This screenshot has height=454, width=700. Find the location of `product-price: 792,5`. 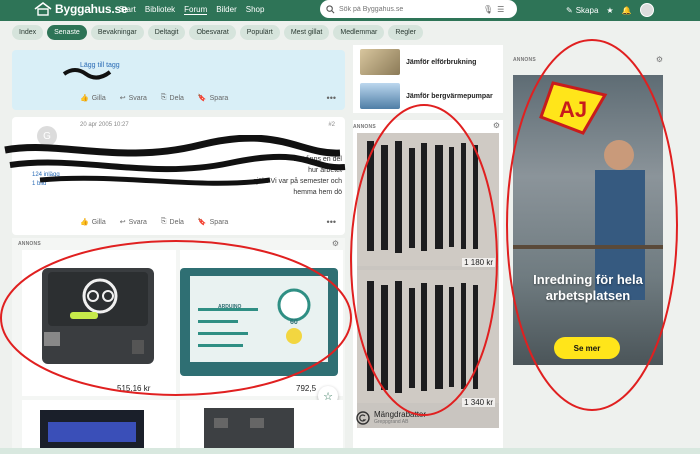

product-price: 792,5 is located at coordinates (306, 388).